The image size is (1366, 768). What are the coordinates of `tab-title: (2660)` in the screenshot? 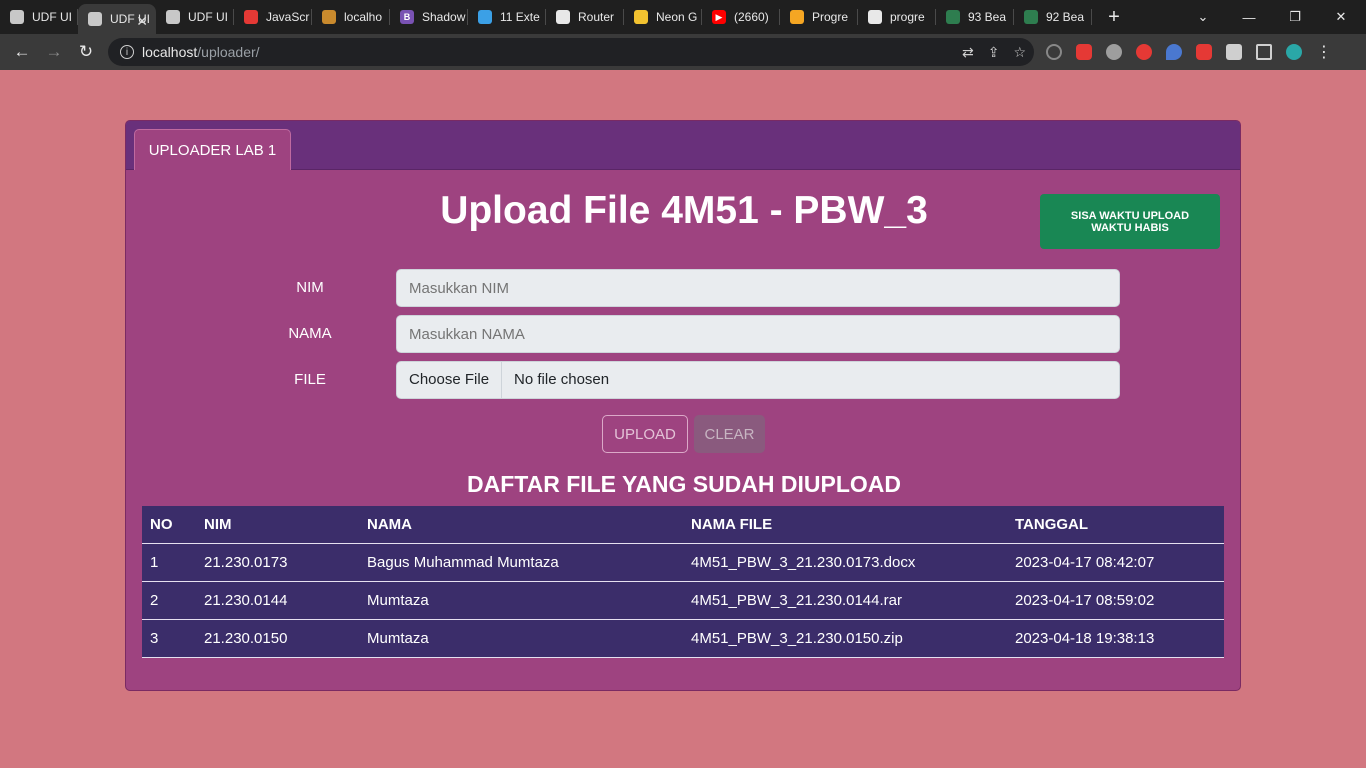 It's located at (751, 17).